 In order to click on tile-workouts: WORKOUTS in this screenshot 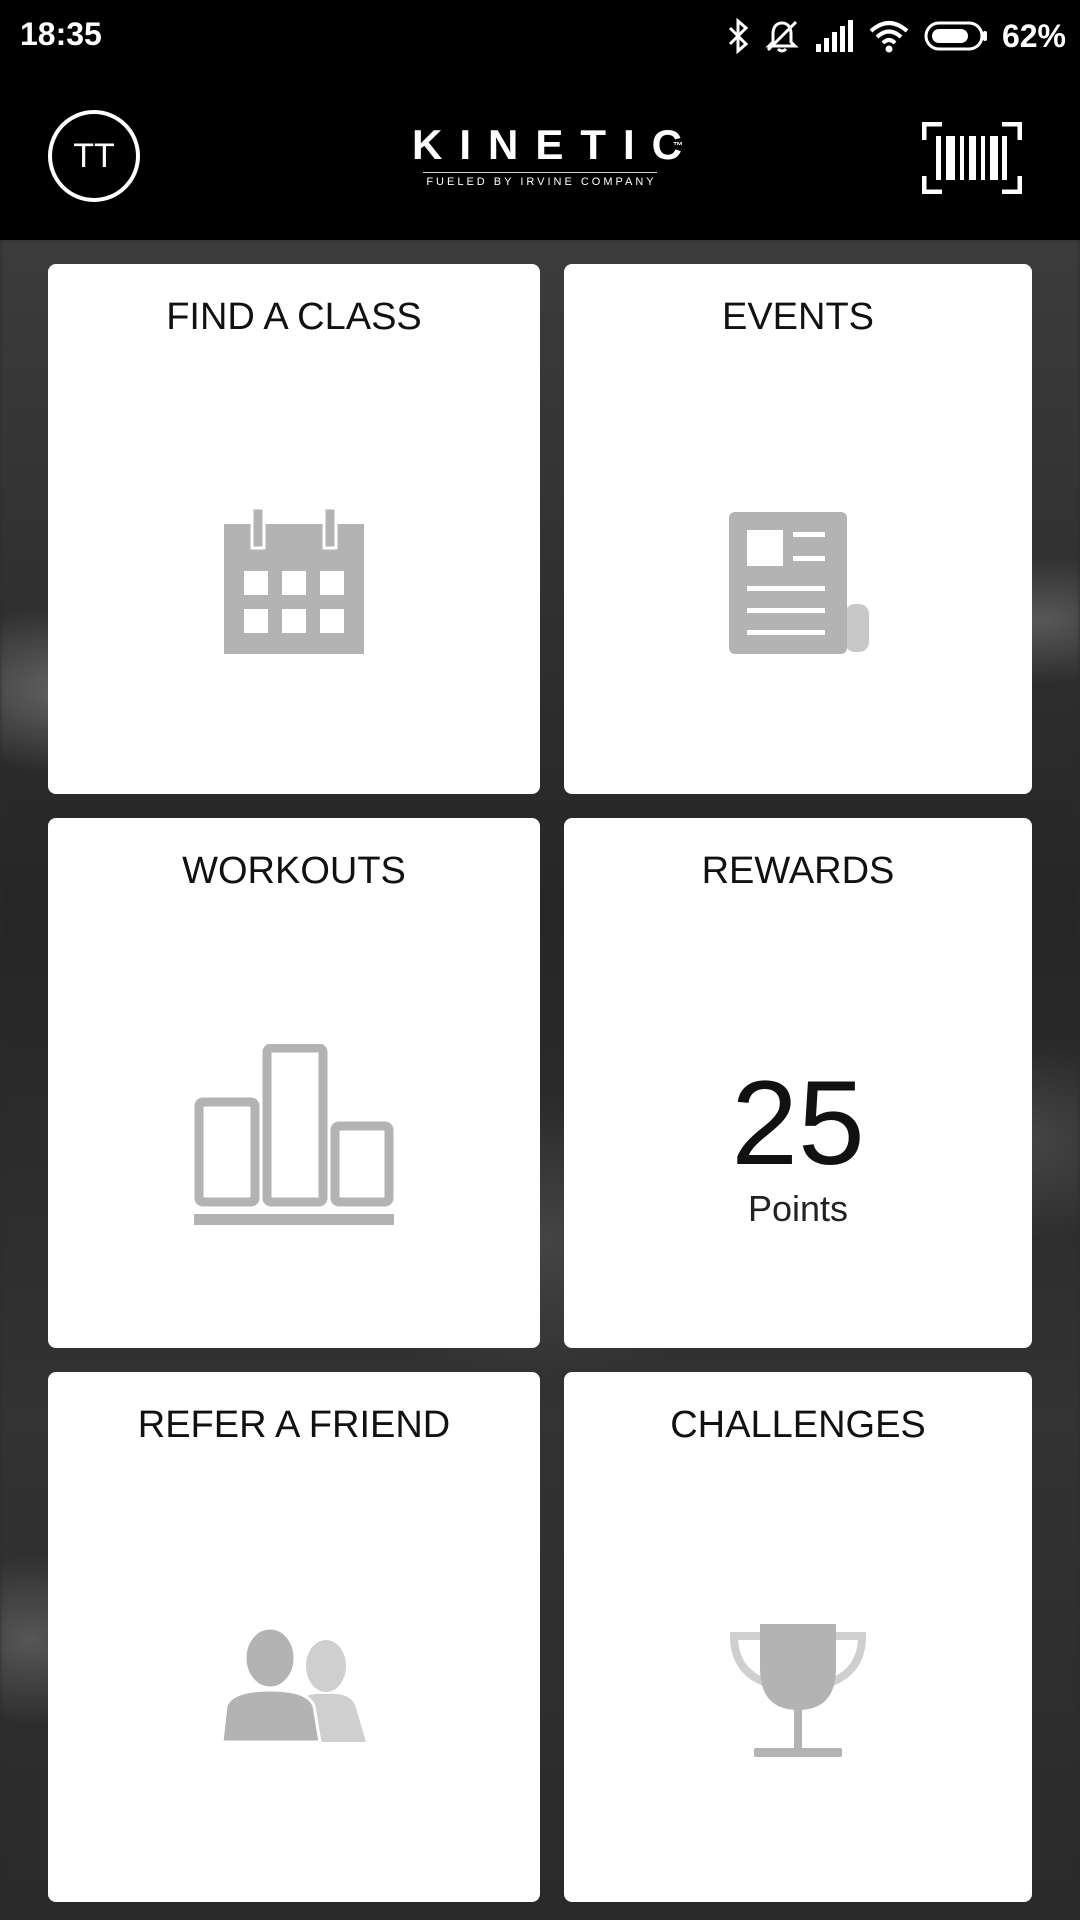, I will do `click(294, 1083)`.